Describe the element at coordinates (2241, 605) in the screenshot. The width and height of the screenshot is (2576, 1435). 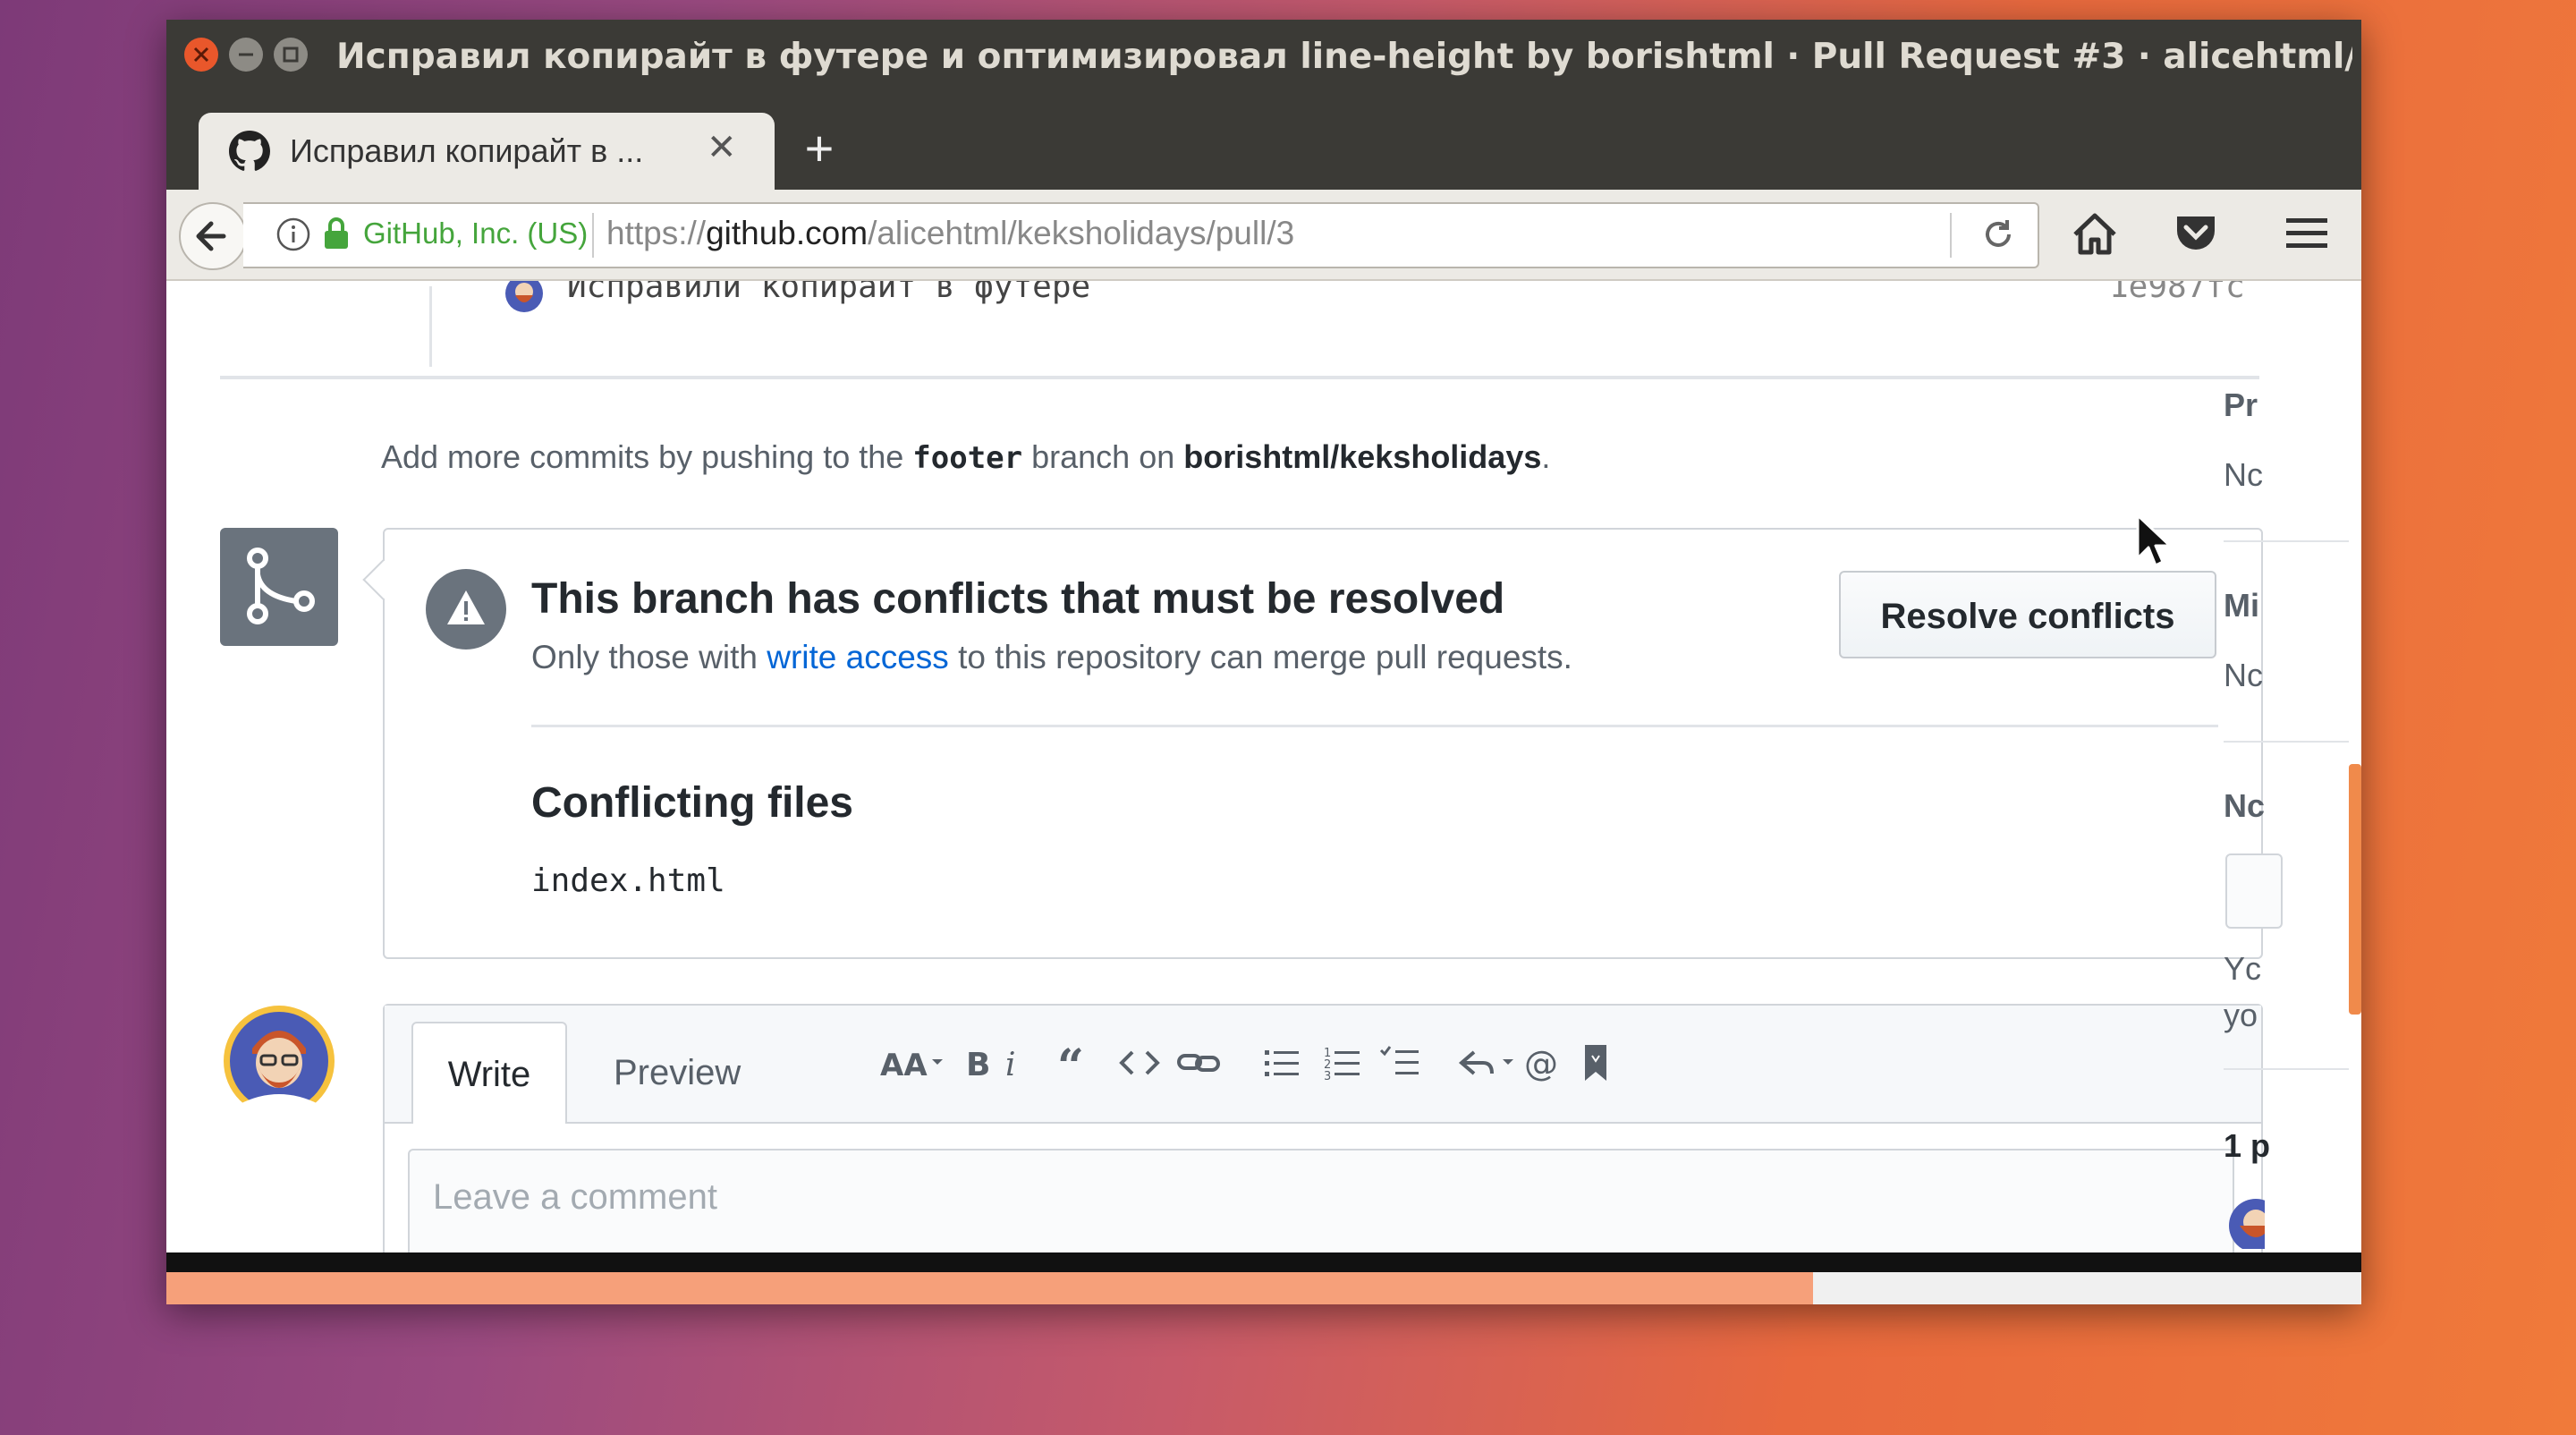
I see `sidebar-heading: Mi` at that location.